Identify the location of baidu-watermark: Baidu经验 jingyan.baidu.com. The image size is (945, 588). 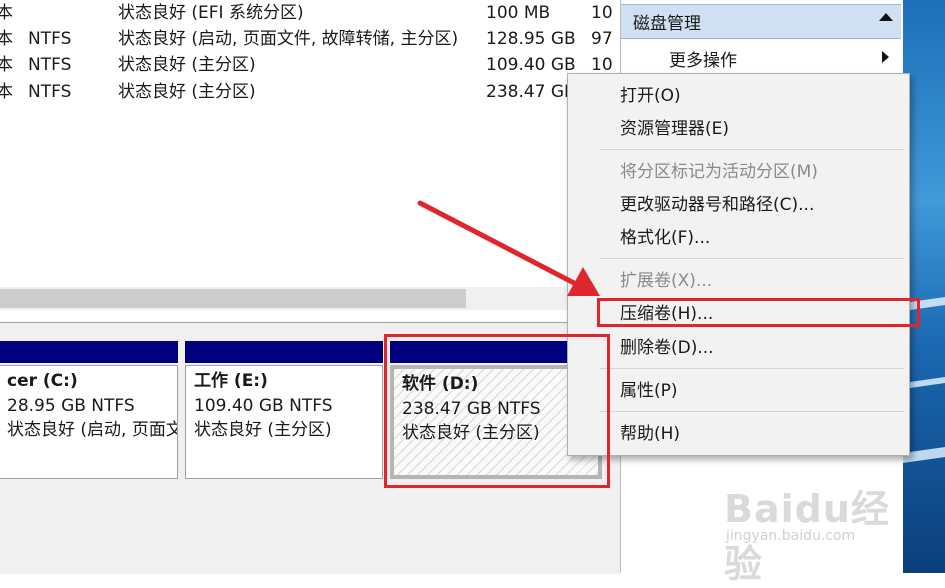
(814, 528).